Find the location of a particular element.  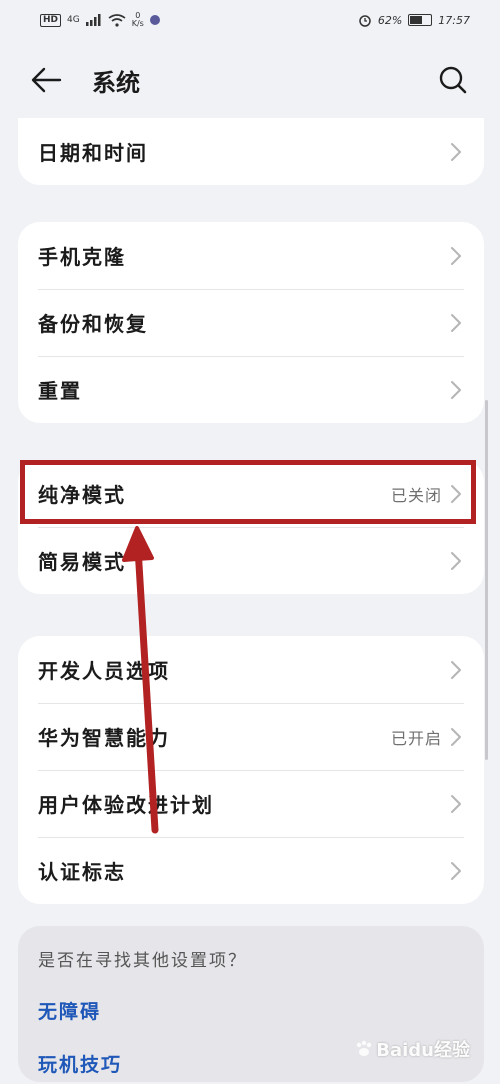

status-bar: HD 4G 0 K/s 62% 17:57 is located at coordinates (250, 20).